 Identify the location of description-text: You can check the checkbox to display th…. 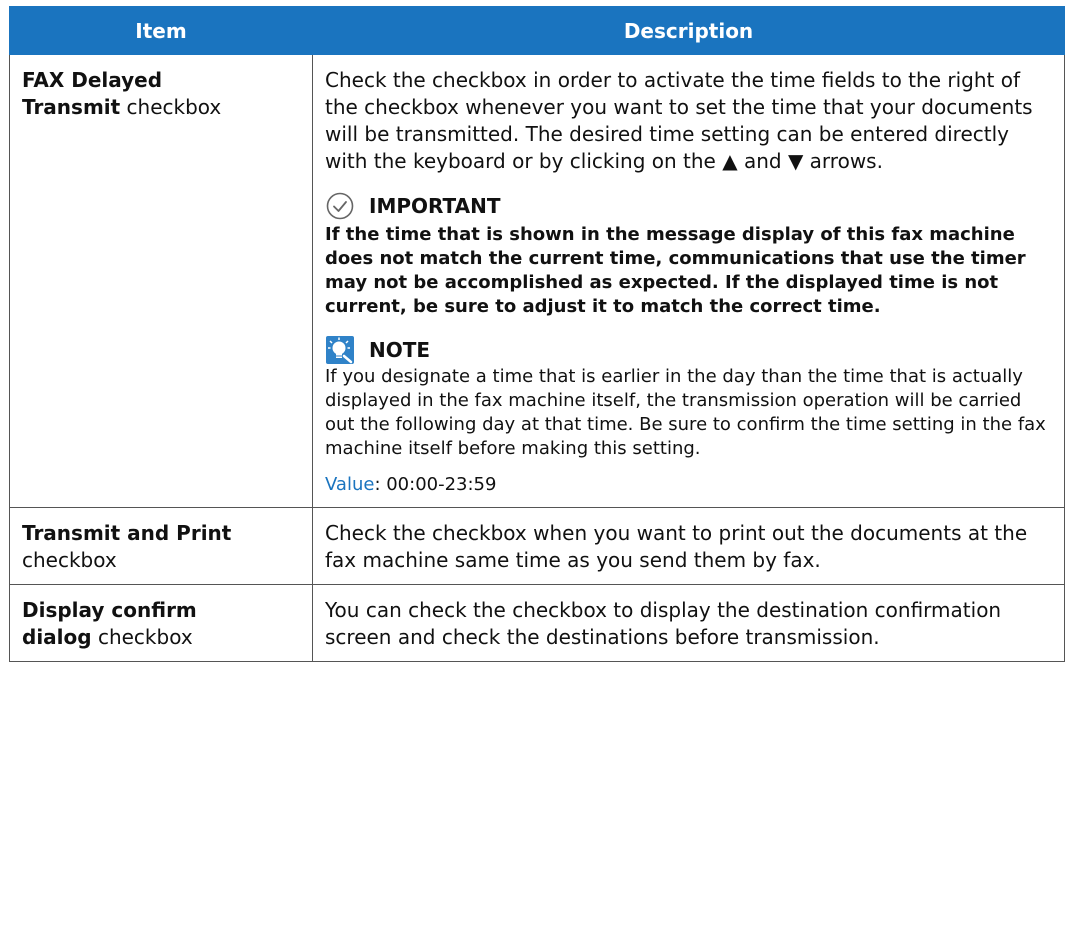
(663, 623).